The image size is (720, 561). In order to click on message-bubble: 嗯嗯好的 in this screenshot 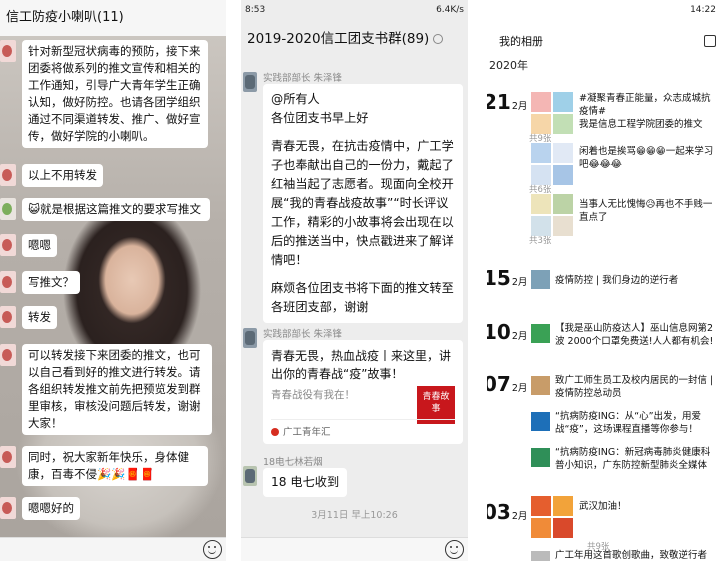, I will do `click(51, 508)`.